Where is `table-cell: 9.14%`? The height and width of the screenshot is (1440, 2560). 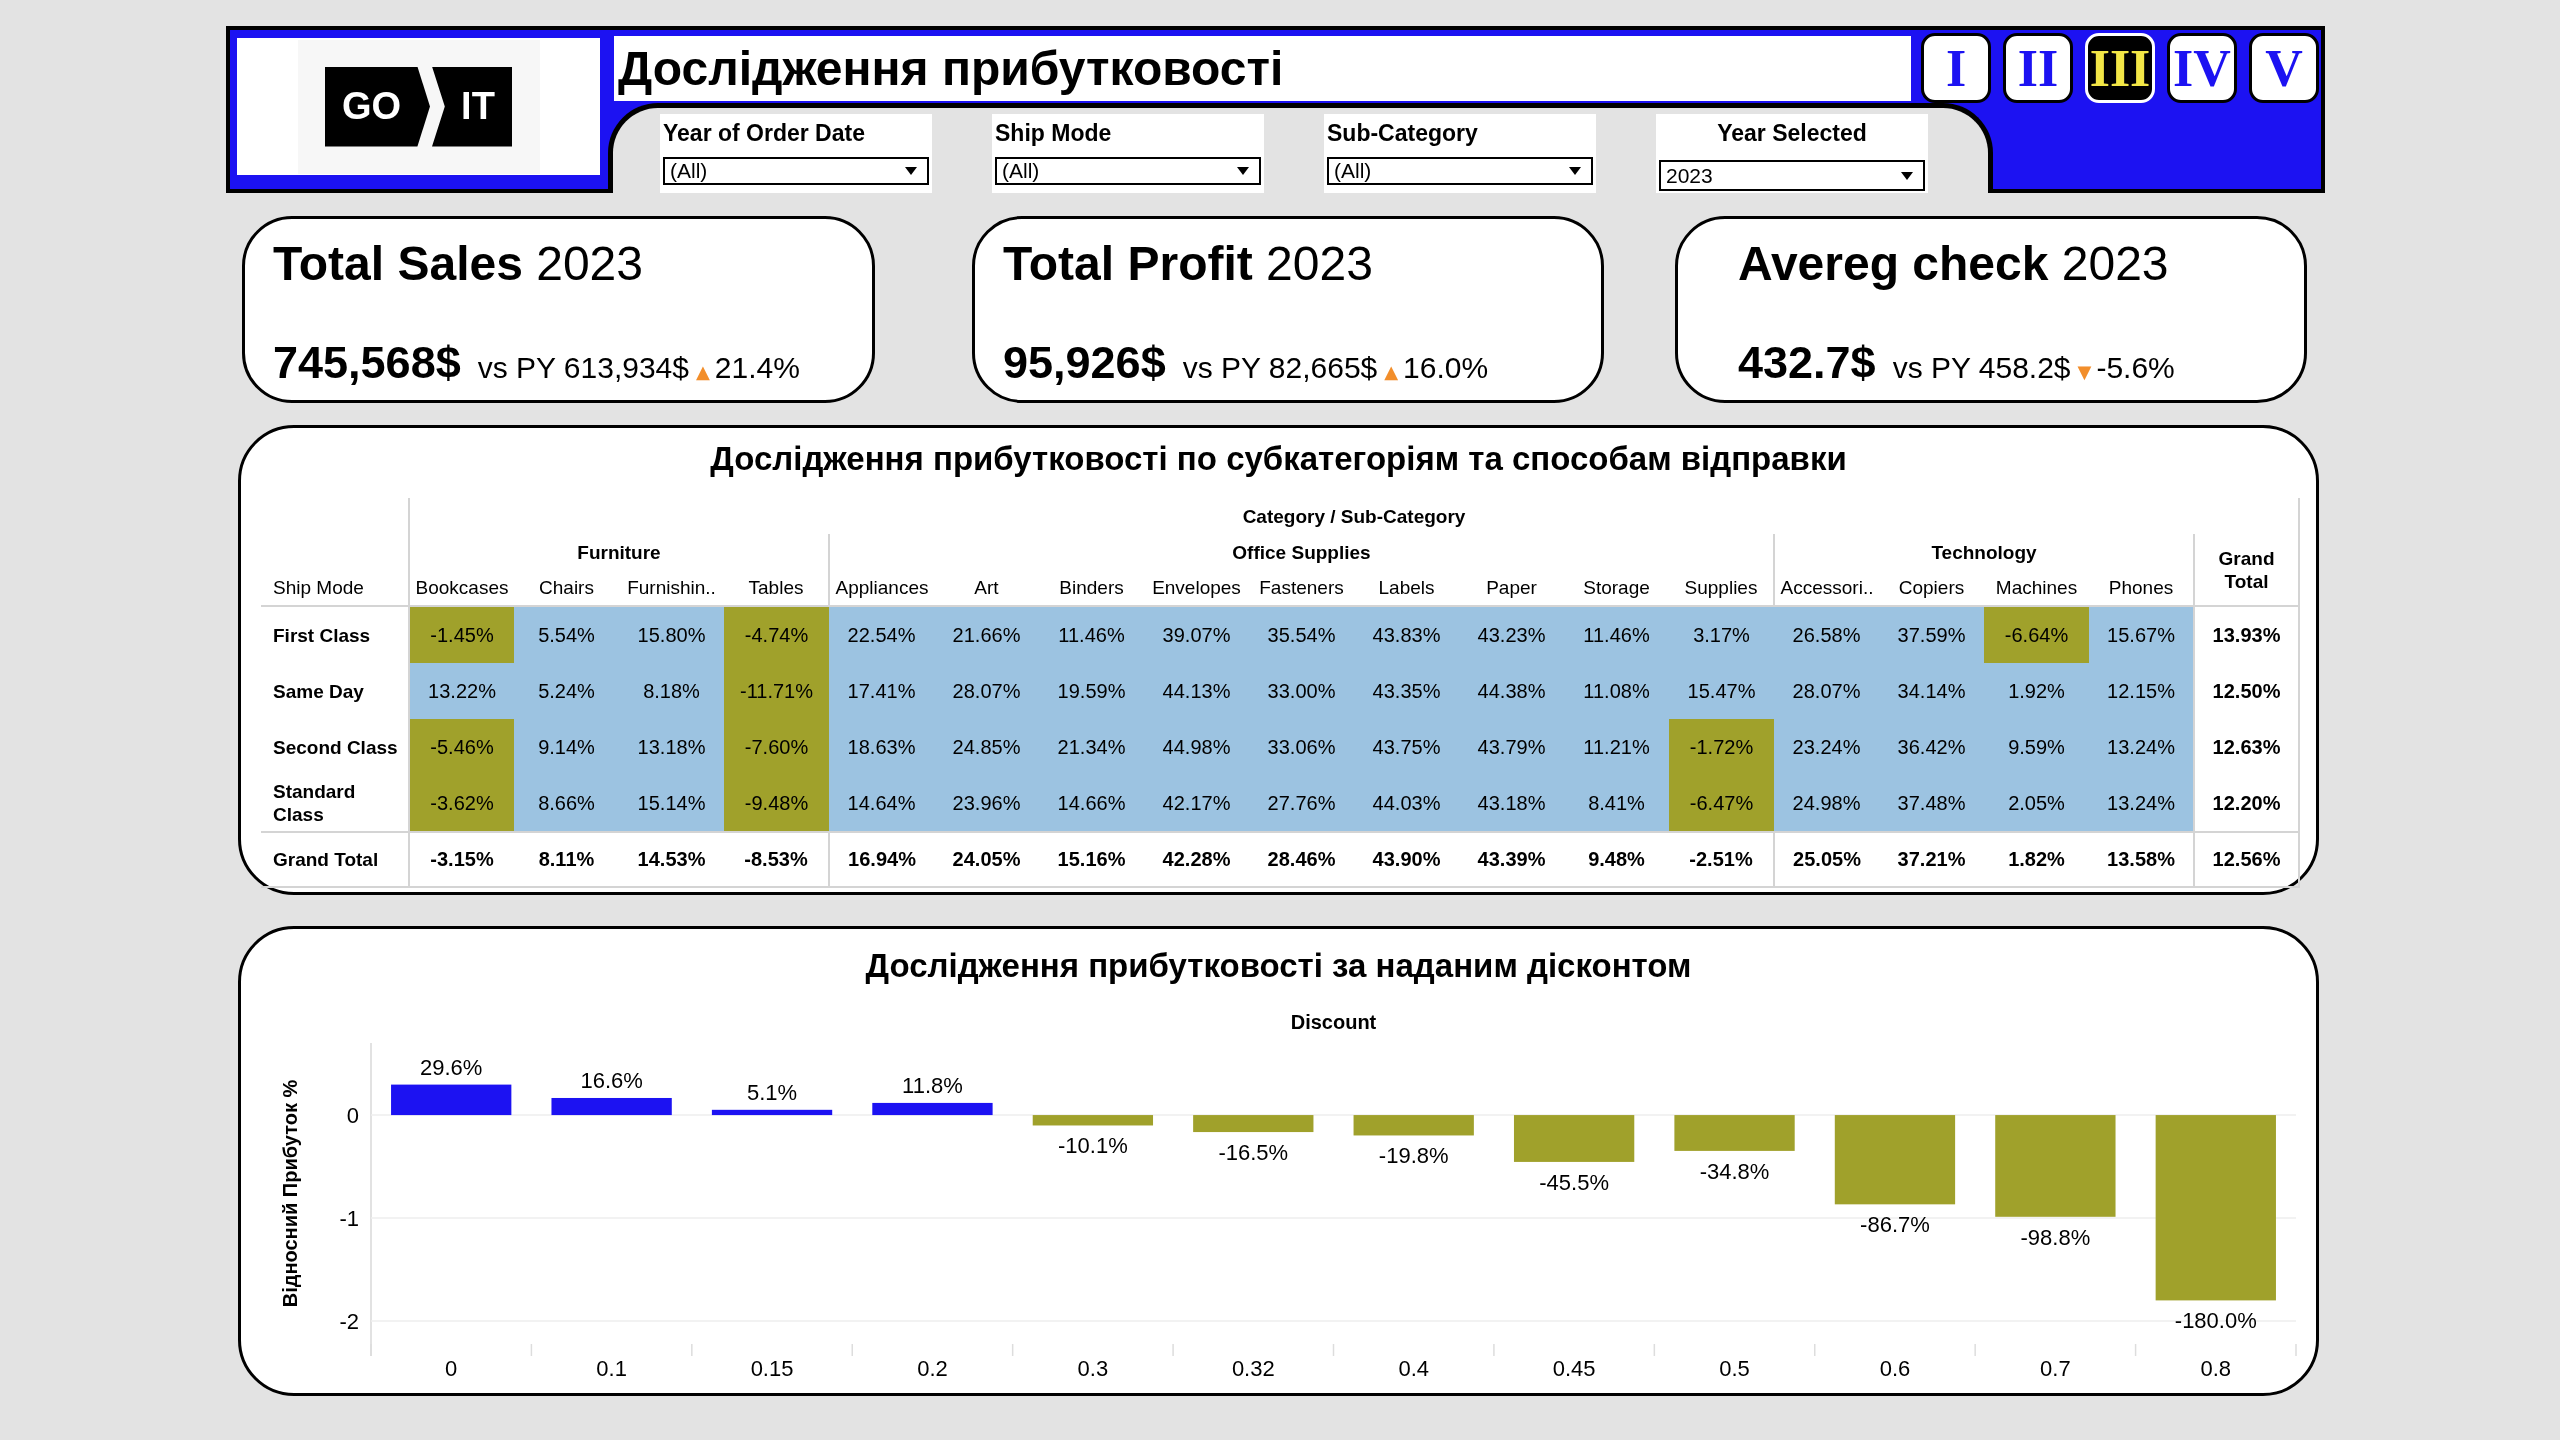 table-cell: 9.14% is located at coordinates (566, 747).